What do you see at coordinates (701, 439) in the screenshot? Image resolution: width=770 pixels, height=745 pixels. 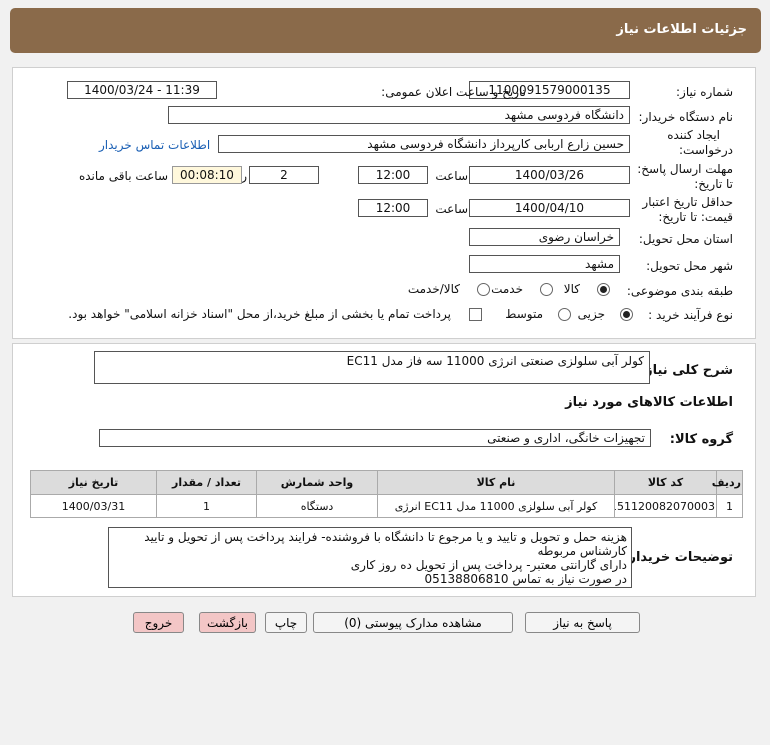 I see `goods-group-label: گروه کالا:` at bounding box center [701, 439].